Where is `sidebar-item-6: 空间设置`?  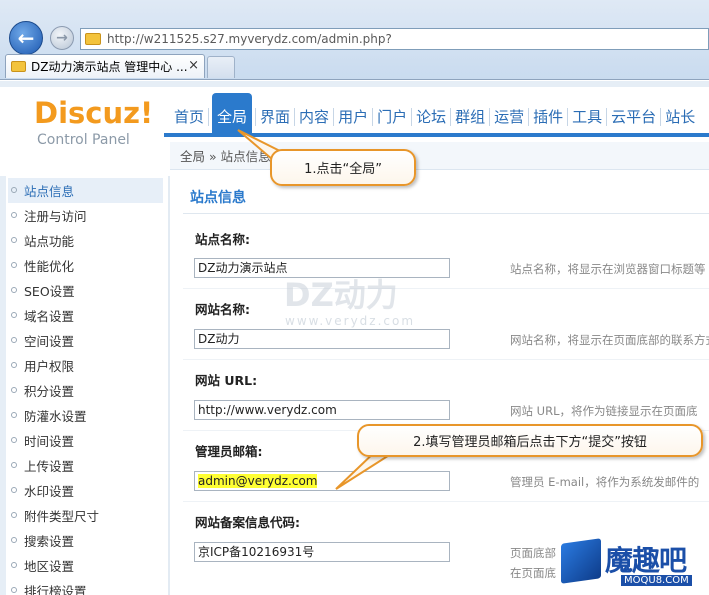
sidebar-item-6: 空间设置 is located at coordinates (85, 340).